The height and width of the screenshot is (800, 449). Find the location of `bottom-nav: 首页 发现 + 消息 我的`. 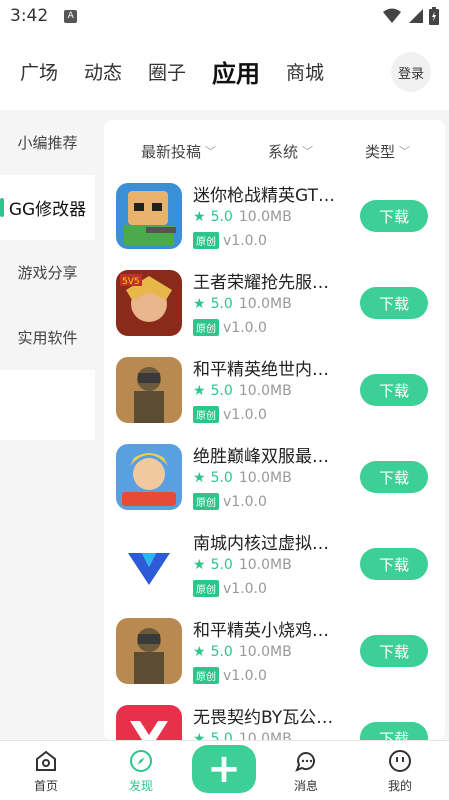

bottom-nav: 首页 发现 + 消息 我的 is located at coordinates (224, 770).